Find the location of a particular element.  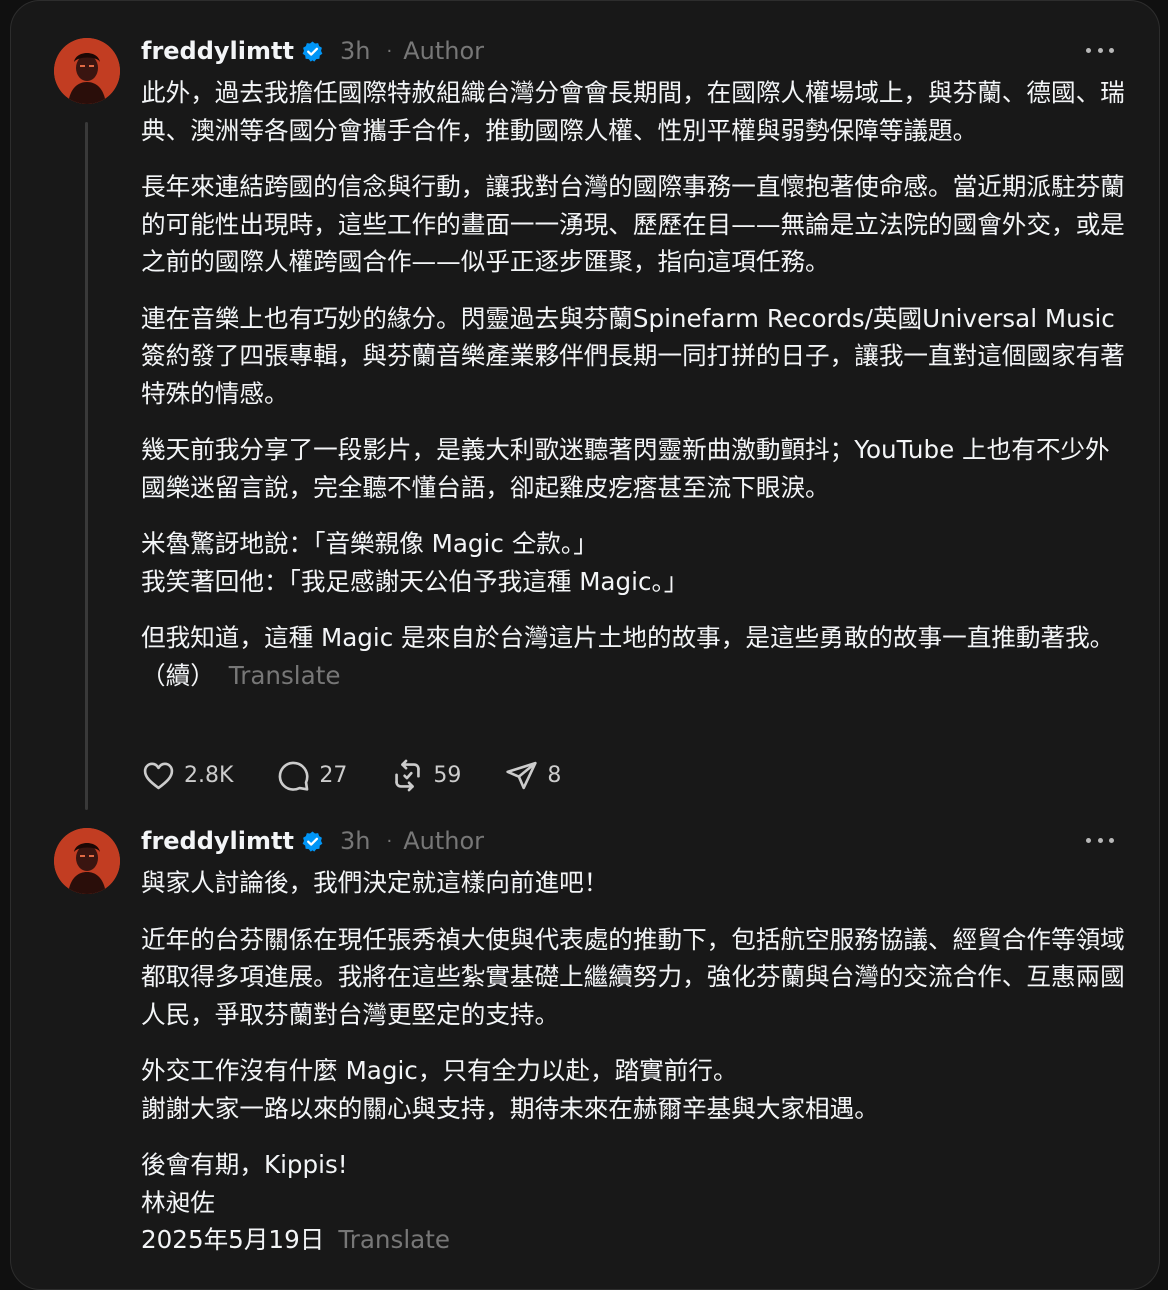

thread-connector-line is located at coordinates (86, 466).